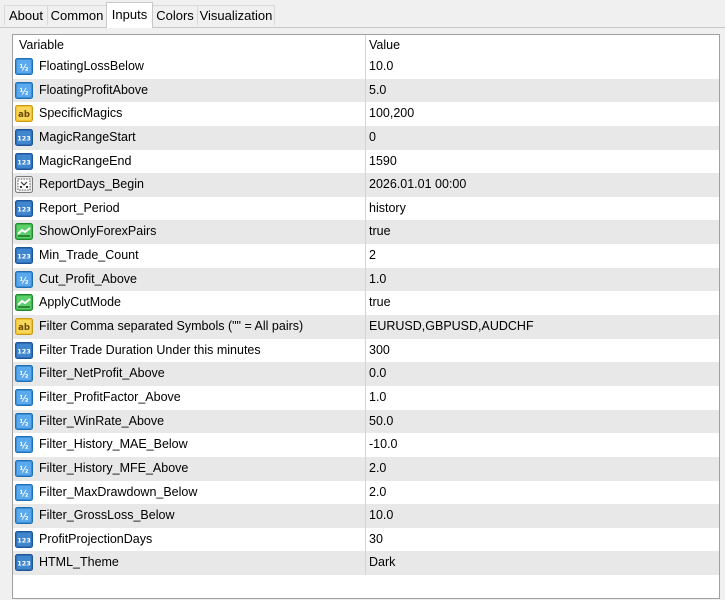 The image size is (725, 600). Describe the element at coordinates (365, 45) in the screenshot. I see `column-divider` at that location.